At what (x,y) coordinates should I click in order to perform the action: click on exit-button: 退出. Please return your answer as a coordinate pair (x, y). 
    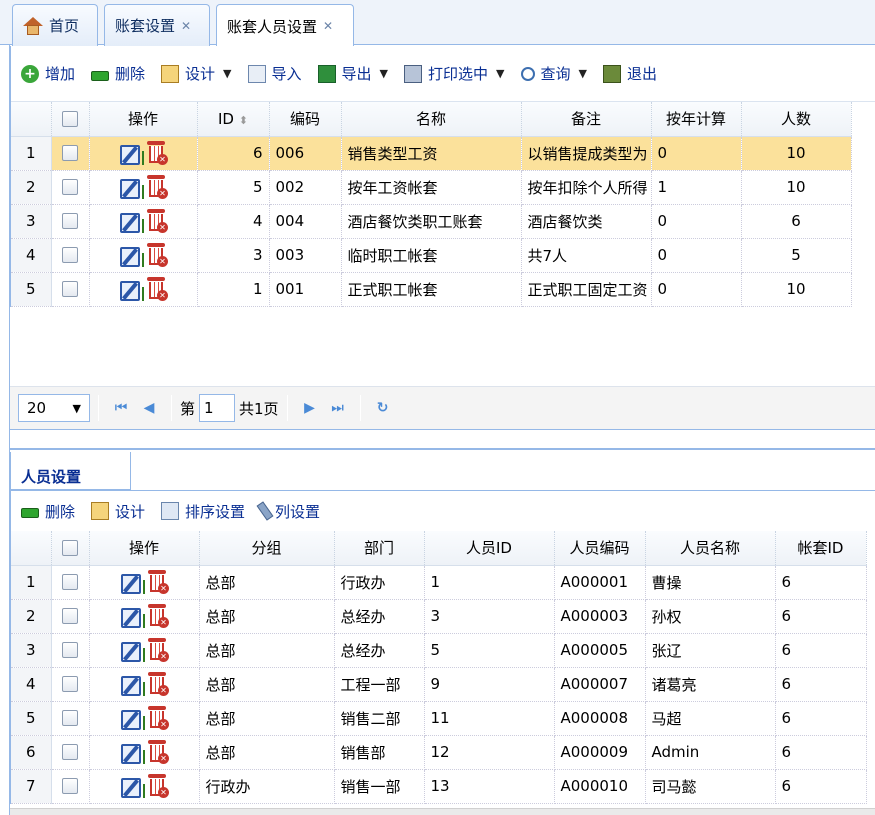
    Looking at the image, I should click on (629, 73).